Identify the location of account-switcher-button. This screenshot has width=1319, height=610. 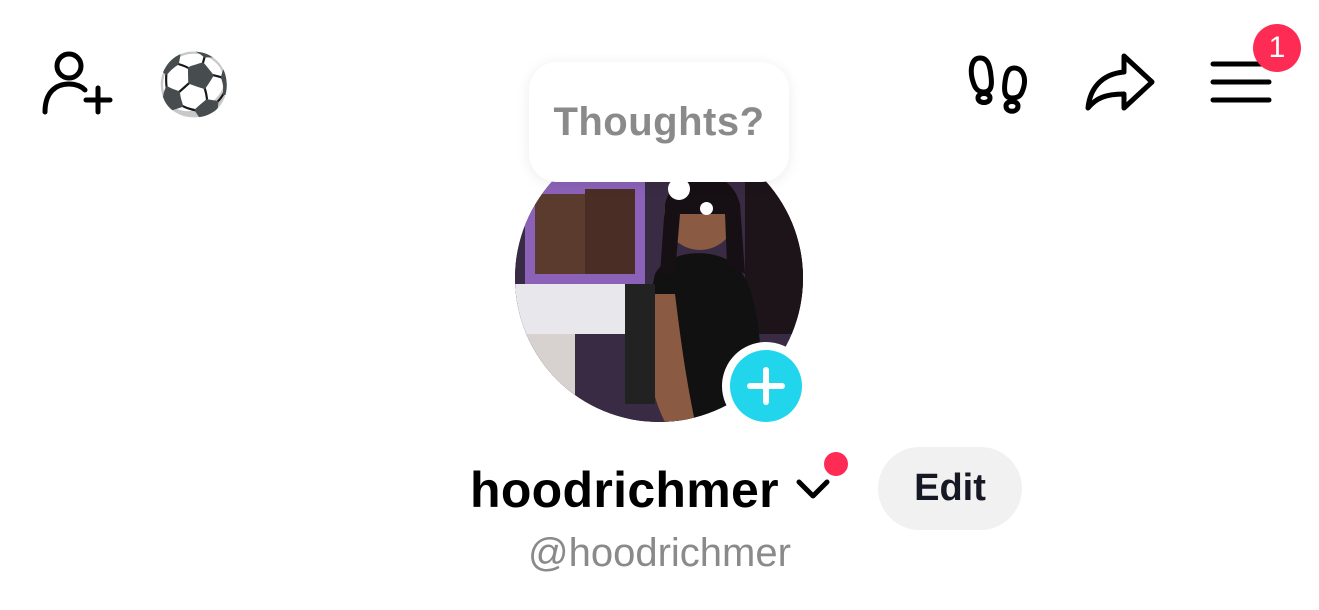
(813, 490).